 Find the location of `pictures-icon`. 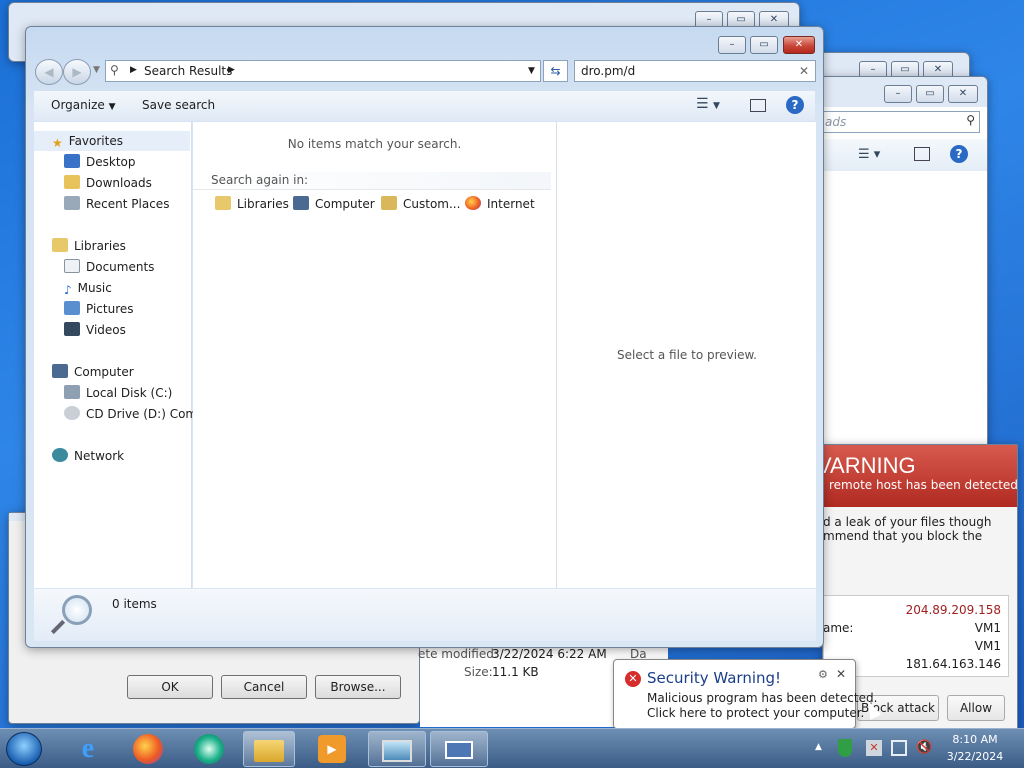

pictures-icon is located at coordinates (72, 308).